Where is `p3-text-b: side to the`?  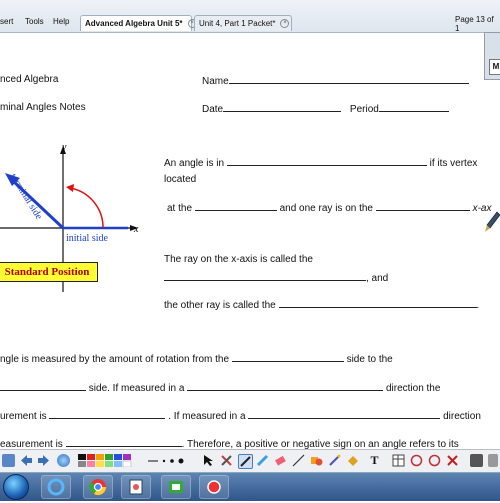 p3-text-b: side to the is located at coordinates (369, 359).